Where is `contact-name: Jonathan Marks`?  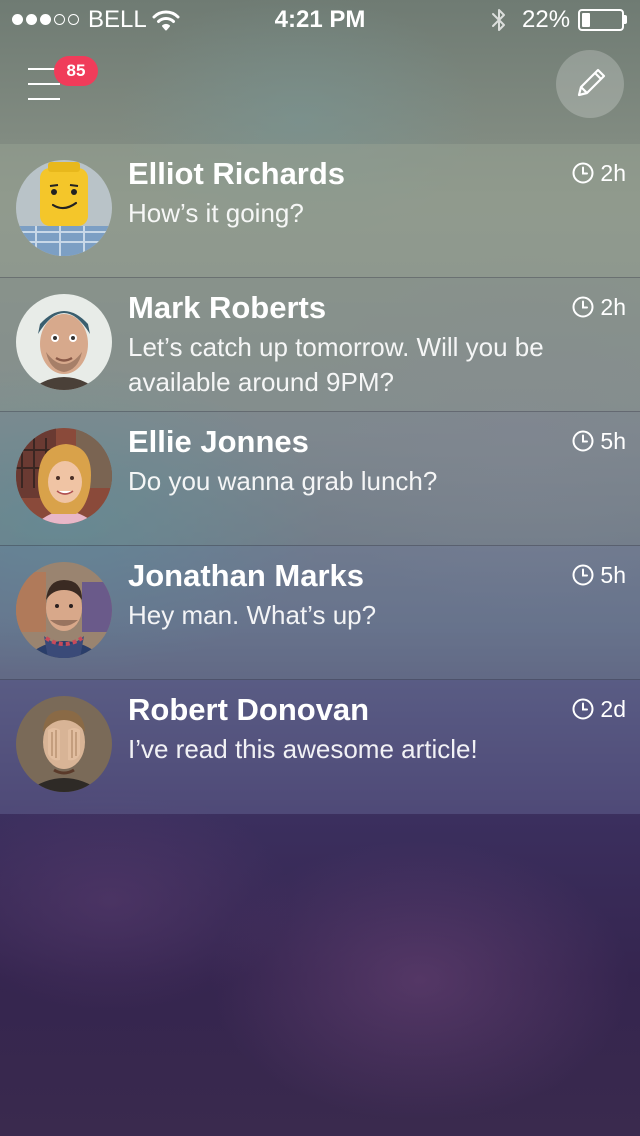 contact-name: Jonathan Marks is located at coordinates (246, 575).